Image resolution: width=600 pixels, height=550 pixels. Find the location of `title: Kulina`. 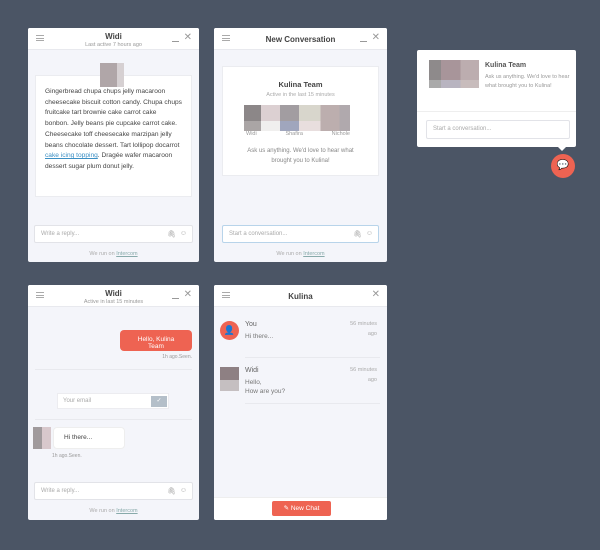

title: Kulina is located at coordinates (300, 296).